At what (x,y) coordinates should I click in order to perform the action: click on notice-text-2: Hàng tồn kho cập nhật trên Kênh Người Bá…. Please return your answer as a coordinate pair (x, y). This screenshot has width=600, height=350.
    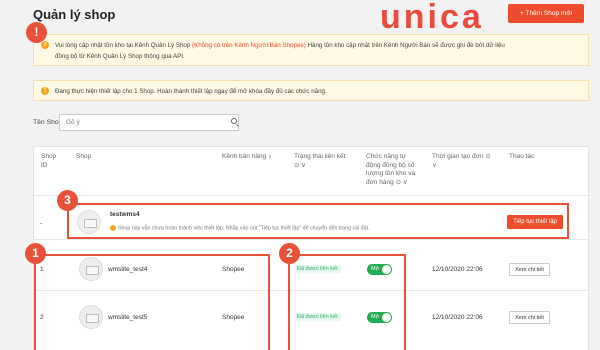
    Looking at the image, I should click on (405, 45).